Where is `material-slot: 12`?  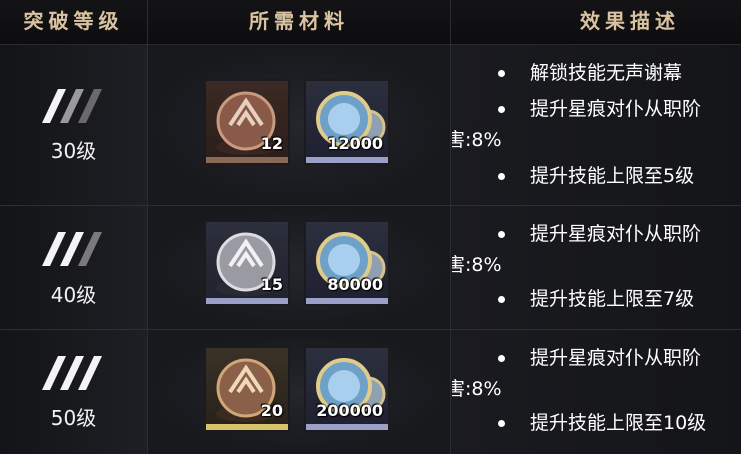 material-slot: 12 is located at coordinates (247, 122).